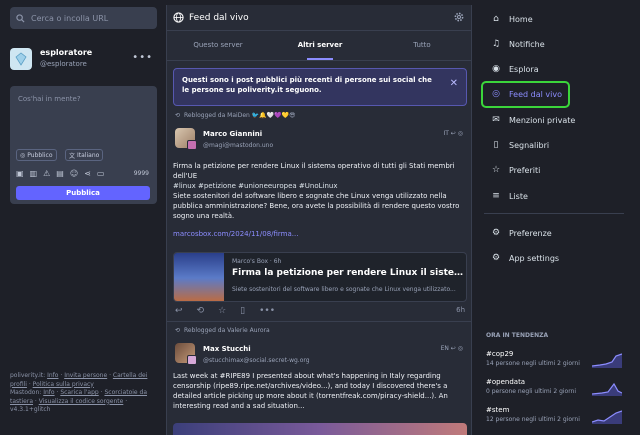  Describe the element at coordinates (87, 173) in the screenshot. I see `share-icon: ⋖` at that location.